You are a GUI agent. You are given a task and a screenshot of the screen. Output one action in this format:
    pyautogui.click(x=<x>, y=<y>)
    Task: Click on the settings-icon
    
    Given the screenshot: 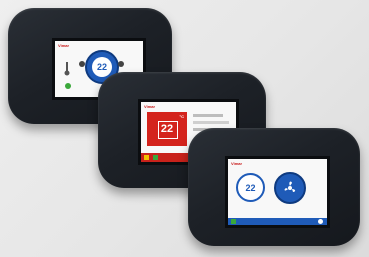 What is the action you would take?
    pyautogui.click(x=320, y=221)
    